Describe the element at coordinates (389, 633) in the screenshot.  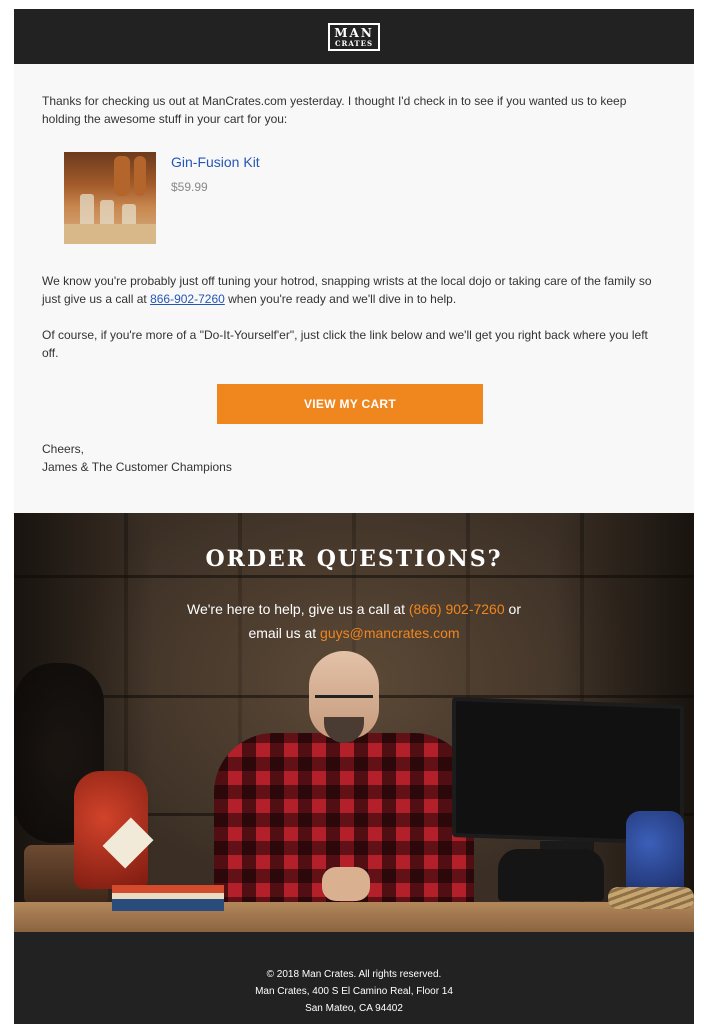
I see `hero-email-link: guys@mancrates.com` at that location.